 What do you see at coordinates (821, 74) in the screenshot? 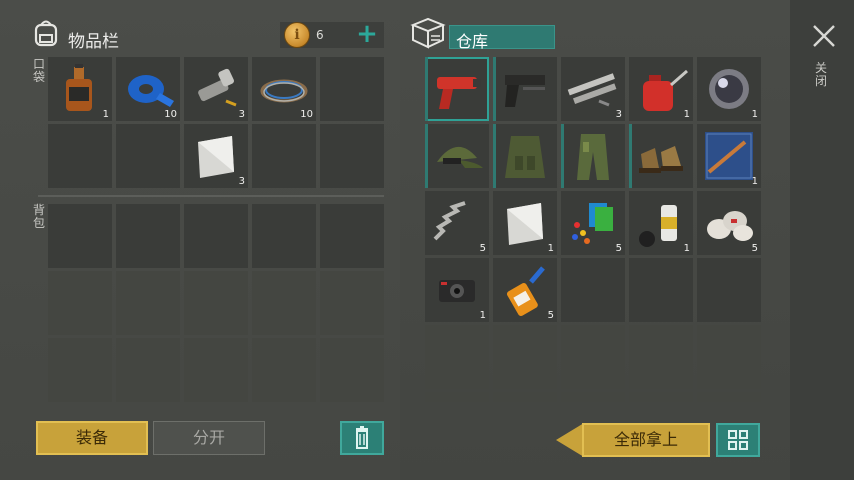
I see `close-label: 关闭` at bounding box center [821, 74].